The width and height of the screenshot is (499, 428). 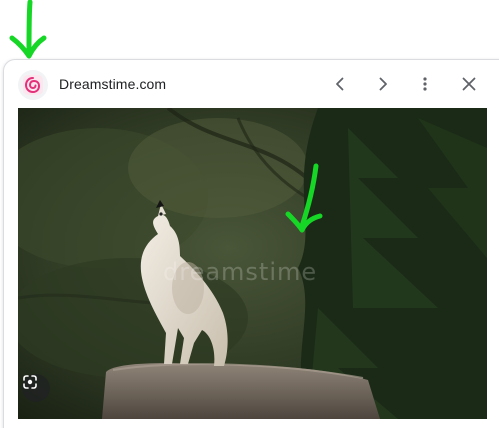 I want to click on google-lens-button, so click(x=36, y=388).